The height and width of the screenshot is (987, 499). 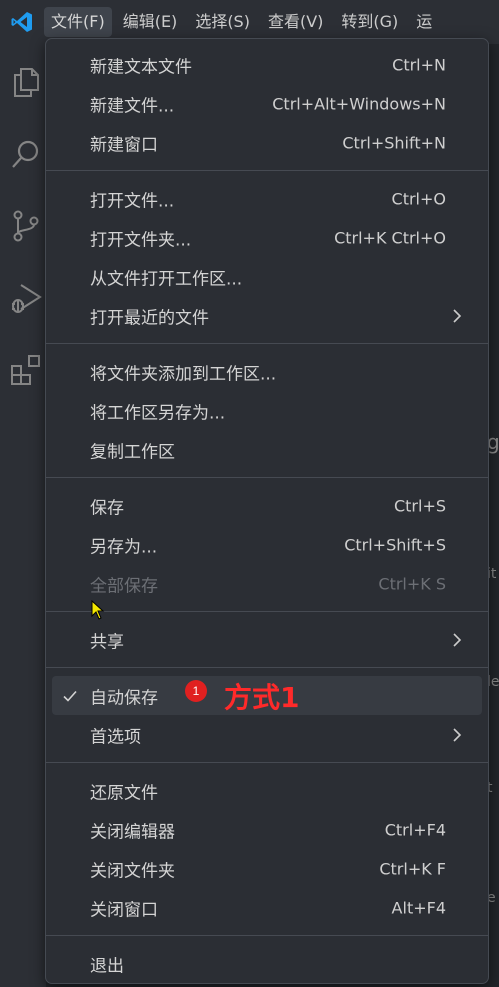 What do you see at coordinates (124, 586) in the screenshot?
I see `menu-item-label: 全部保存` at bounding box center [124, 586].